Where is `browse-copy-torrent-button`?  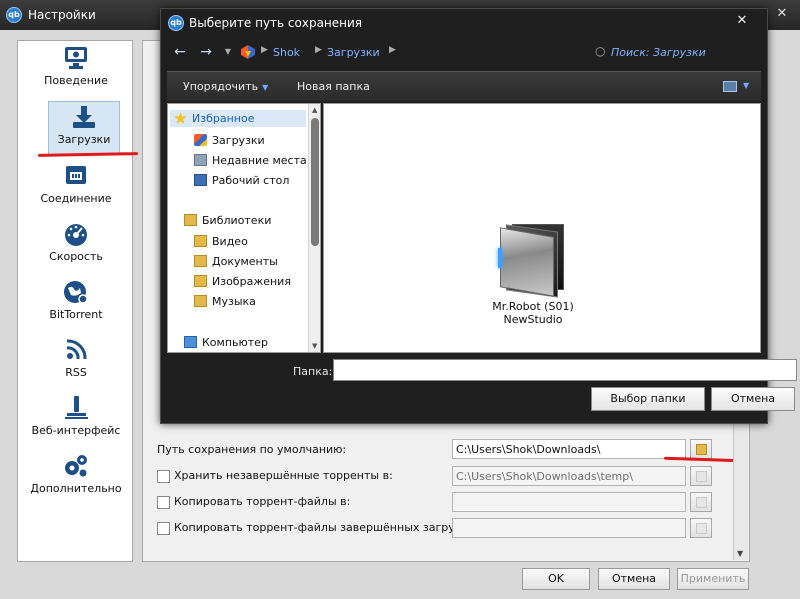 browse-copy-torrent-button is located at coordinates (701, 502).